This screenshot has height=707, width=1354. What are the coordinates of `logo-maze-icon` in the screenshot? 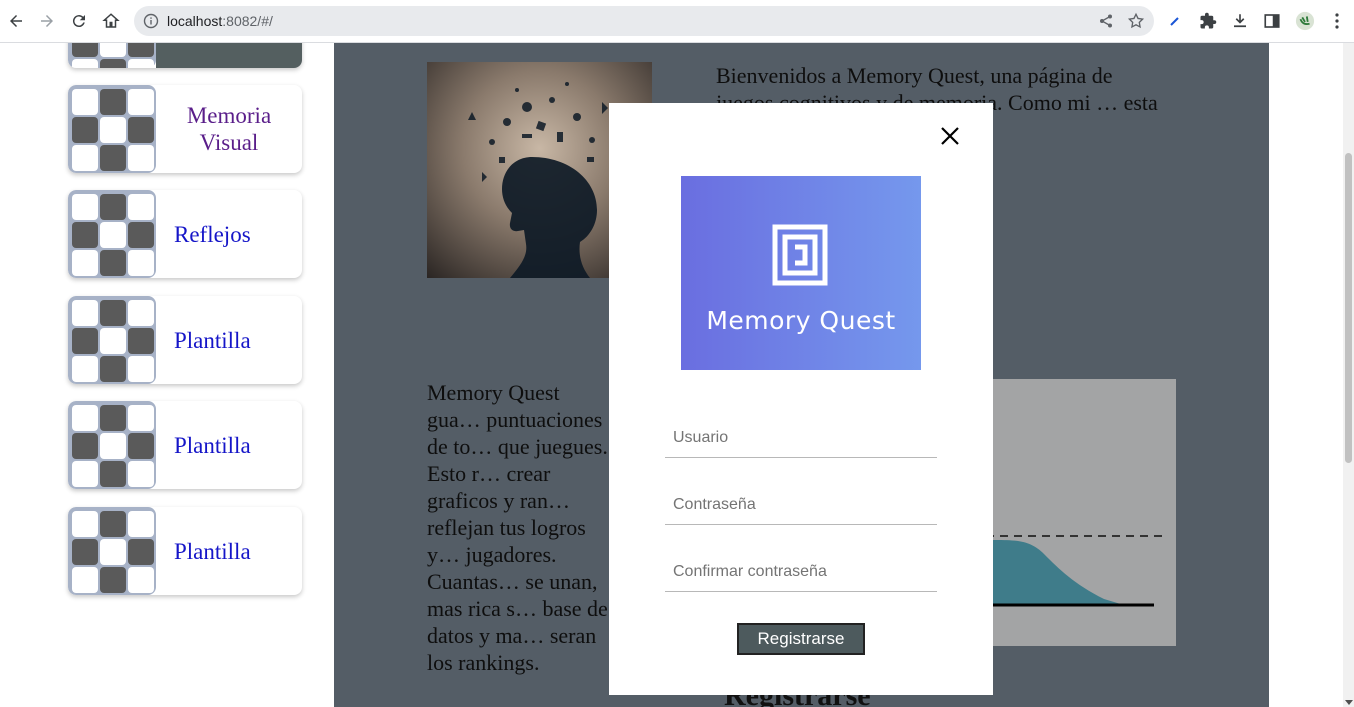 It's located at (800, 255).